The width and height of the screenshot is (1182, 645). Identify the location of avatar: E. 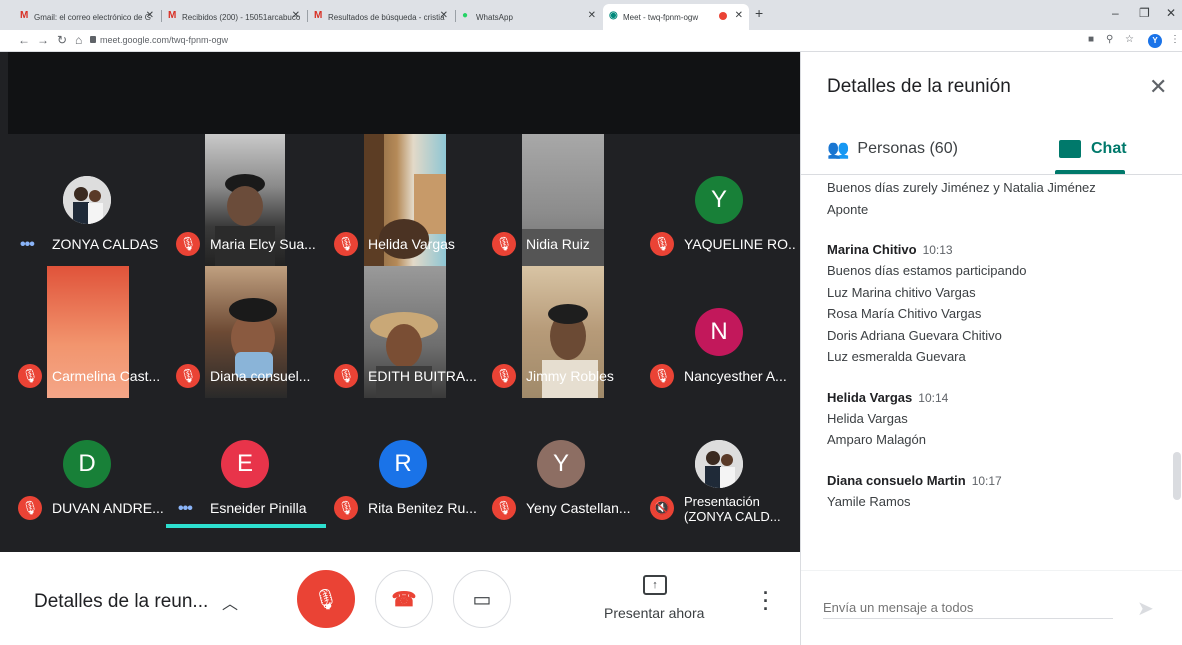
(245, 464).